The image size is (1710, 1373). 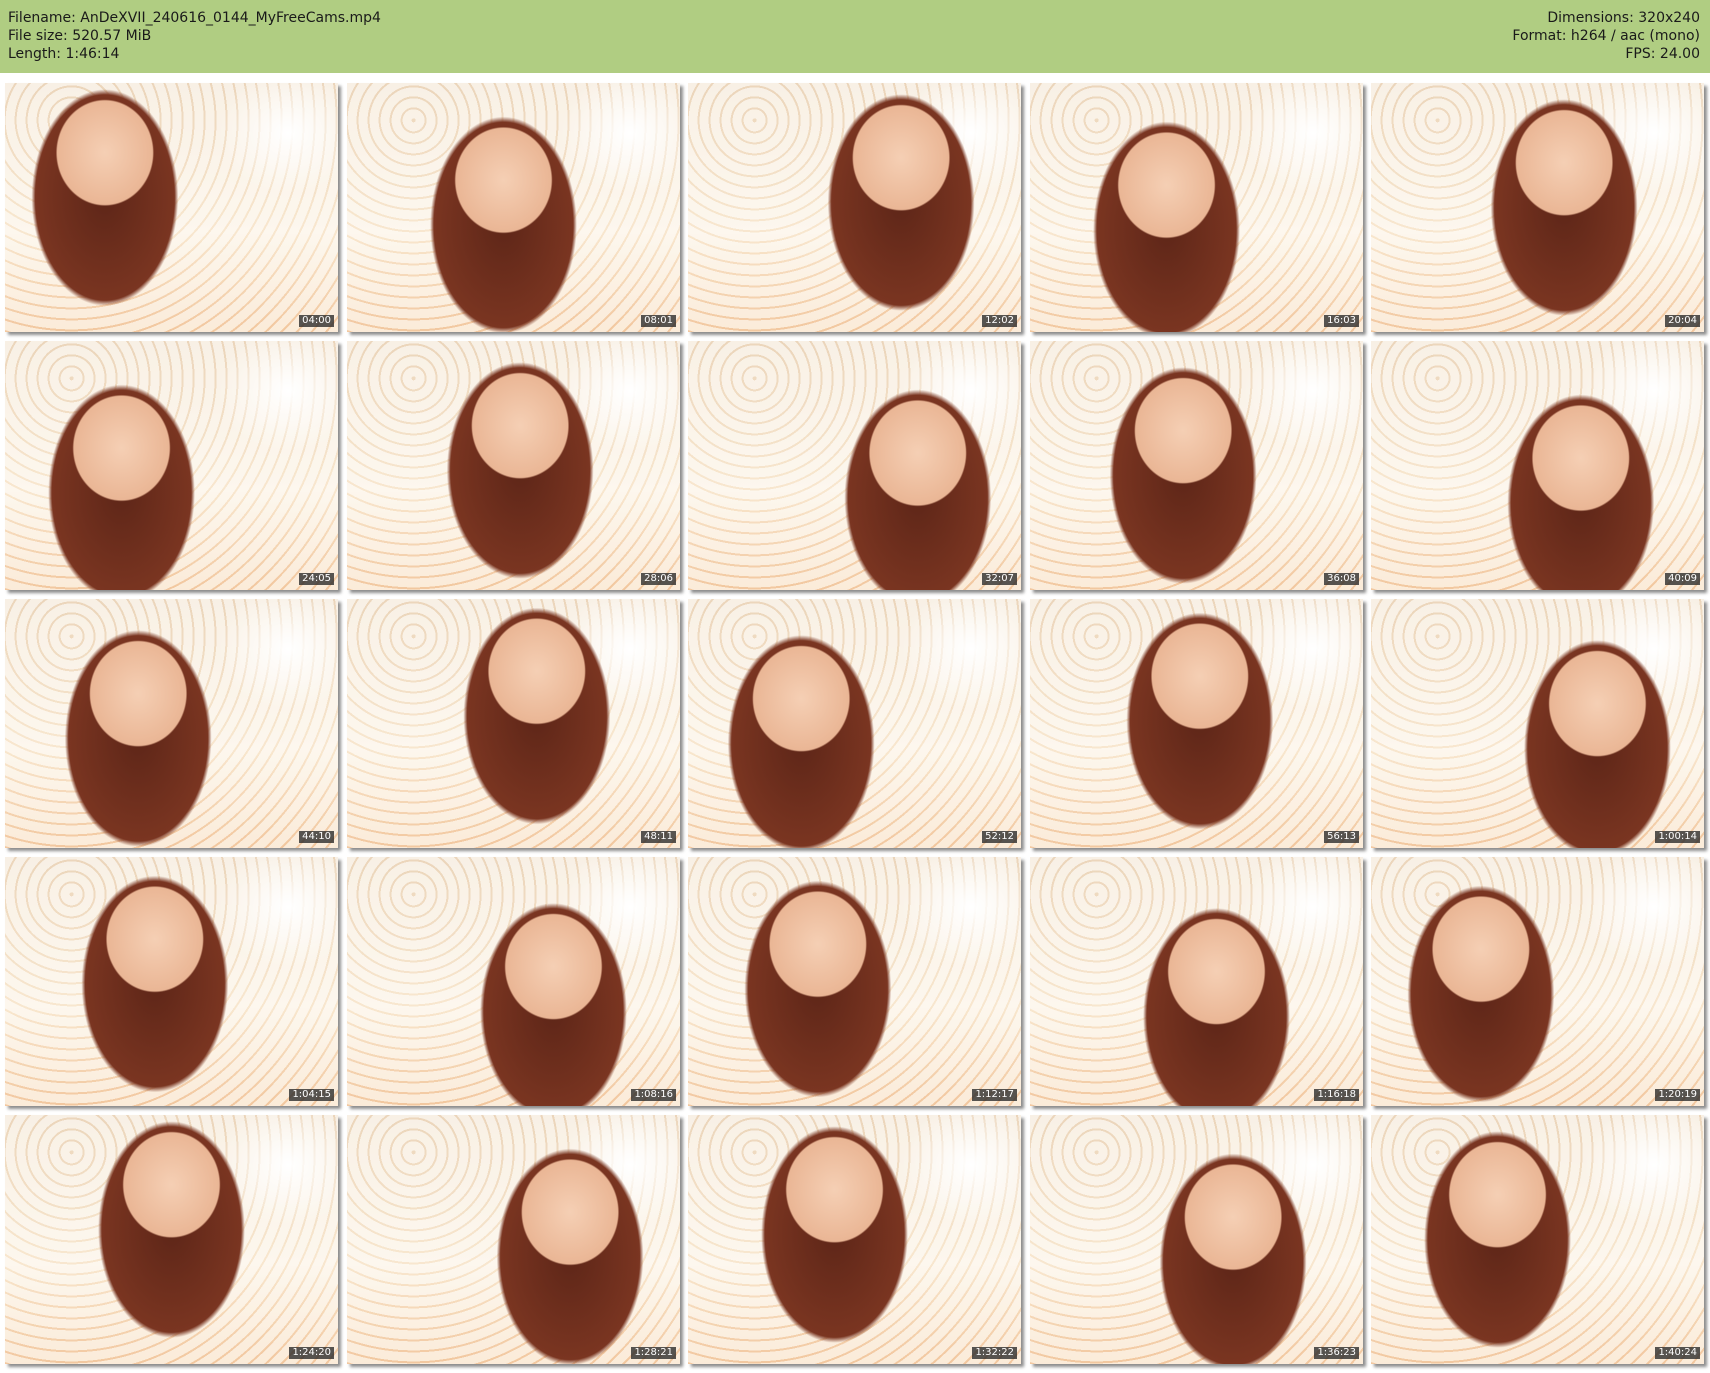 What do you see at coordinates (658, 837) in the screenshot?
I see `timestamp-label: 48:11` at bounding box center [658, 837].